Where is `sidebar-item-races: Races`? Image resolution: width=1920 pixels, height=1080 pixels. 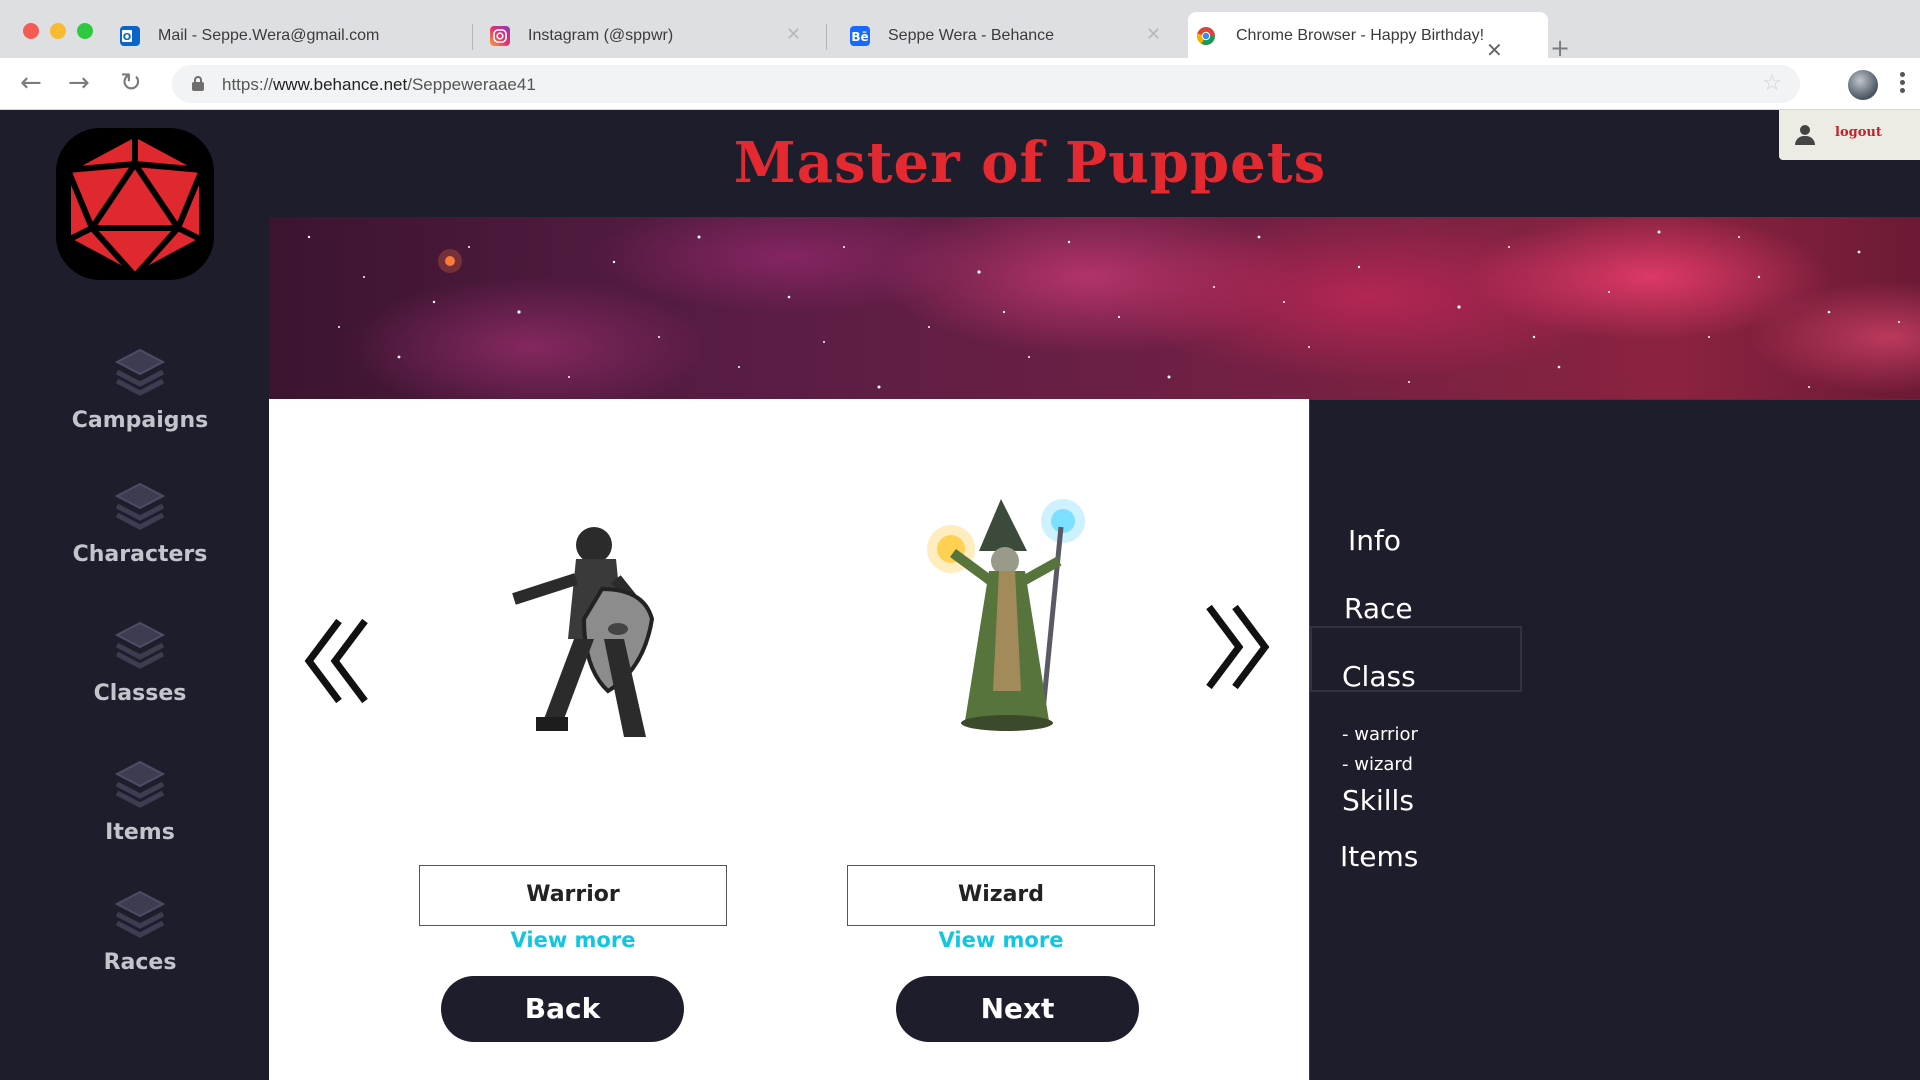
sidebar-item-races: Races is located at coordinates (140, 931).